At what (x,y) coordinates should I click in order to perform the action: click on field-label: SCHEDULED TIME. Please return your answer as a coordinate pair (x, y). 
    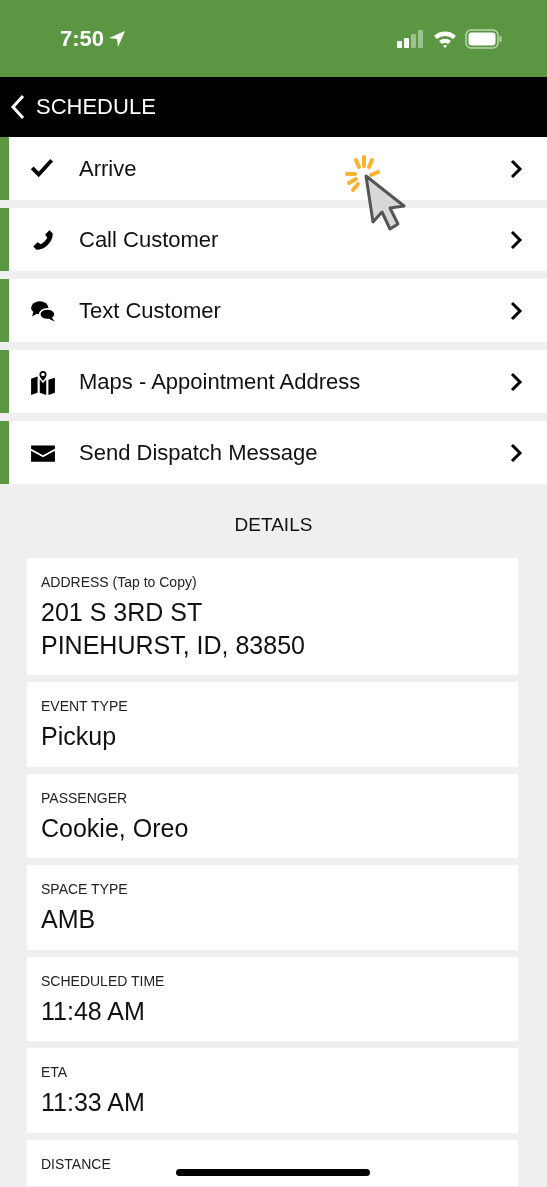
    Looking at the image, I should click on (103, 980).